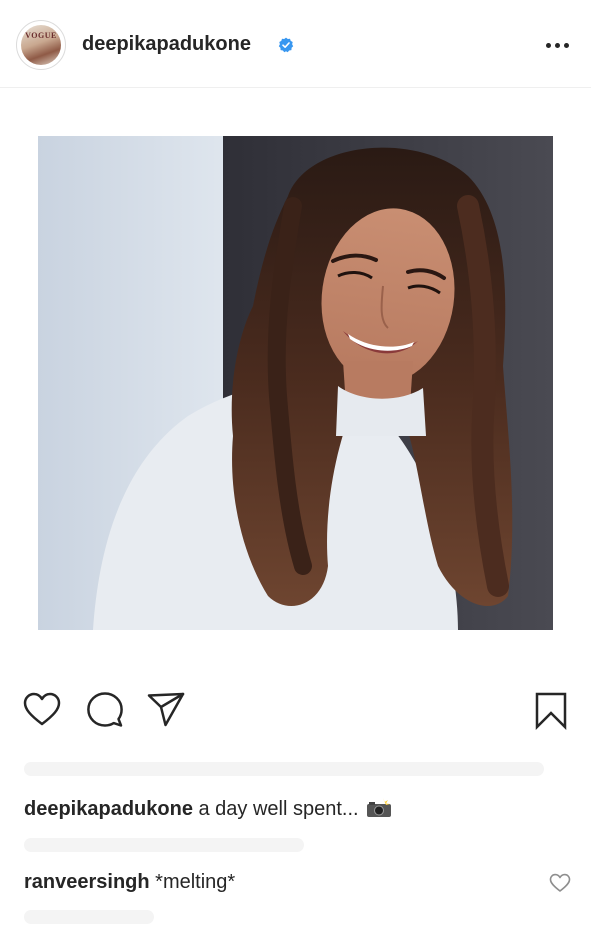 This screenshot has width=591, height=939. What do you see at coordinates (108, 809) in the screenshot?
I see `caption-username: deepikapadukone` at bounding box center [108, 809].